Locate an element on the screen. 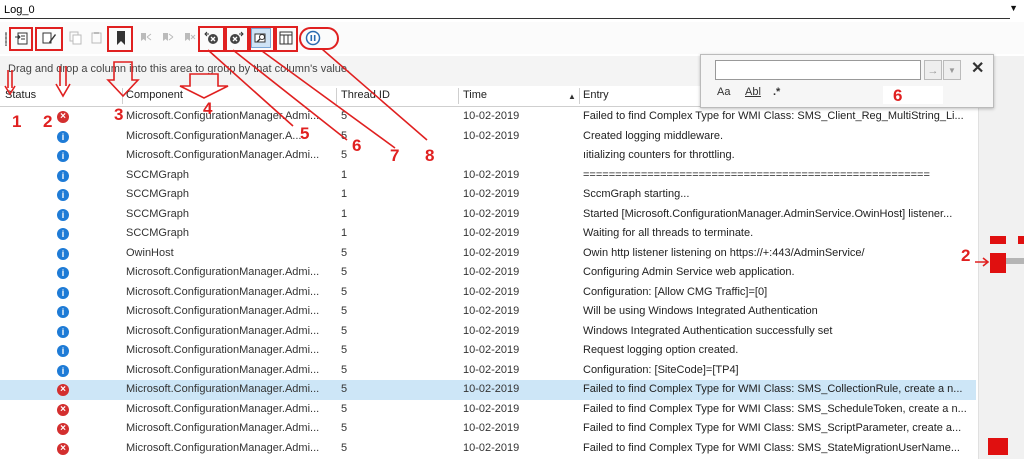 This screenshot has width=1024, height=459. find-panel-patch is located at coordinates (913, 95).